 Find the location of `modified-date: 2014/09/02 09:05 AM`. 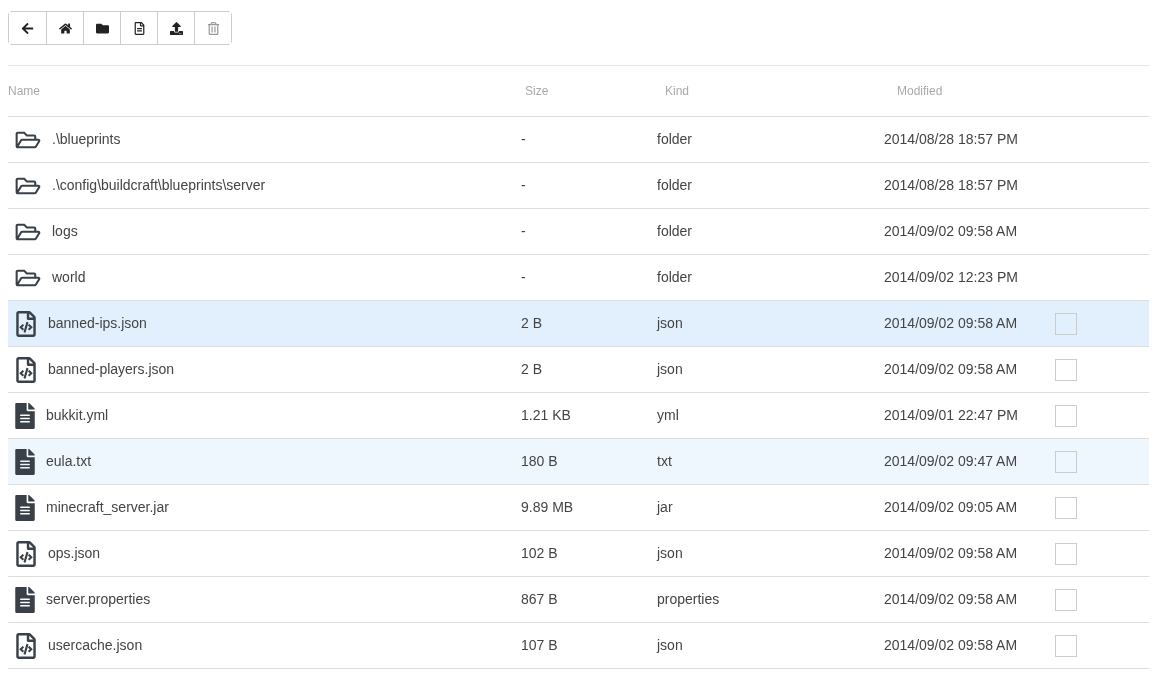

modified-date: 2014/09/02 09:05 AM is located at coordinates (951, 507).